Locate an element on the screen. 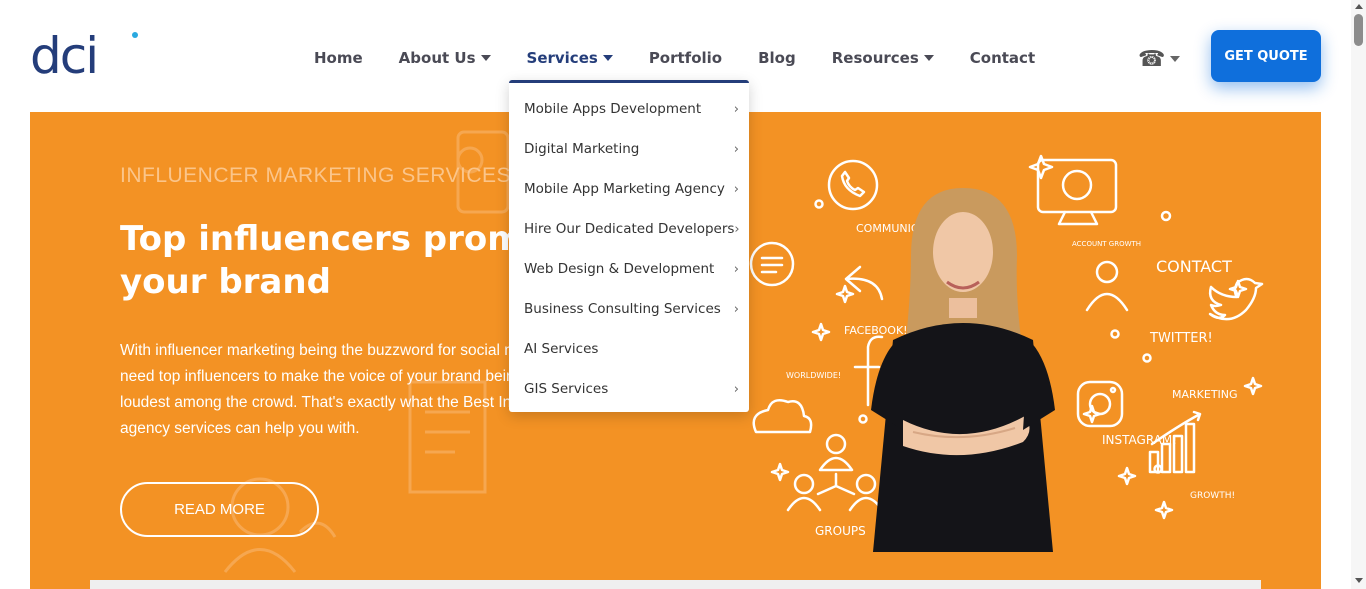  nav-contact: Contact is located at coordinates (1002, 58).